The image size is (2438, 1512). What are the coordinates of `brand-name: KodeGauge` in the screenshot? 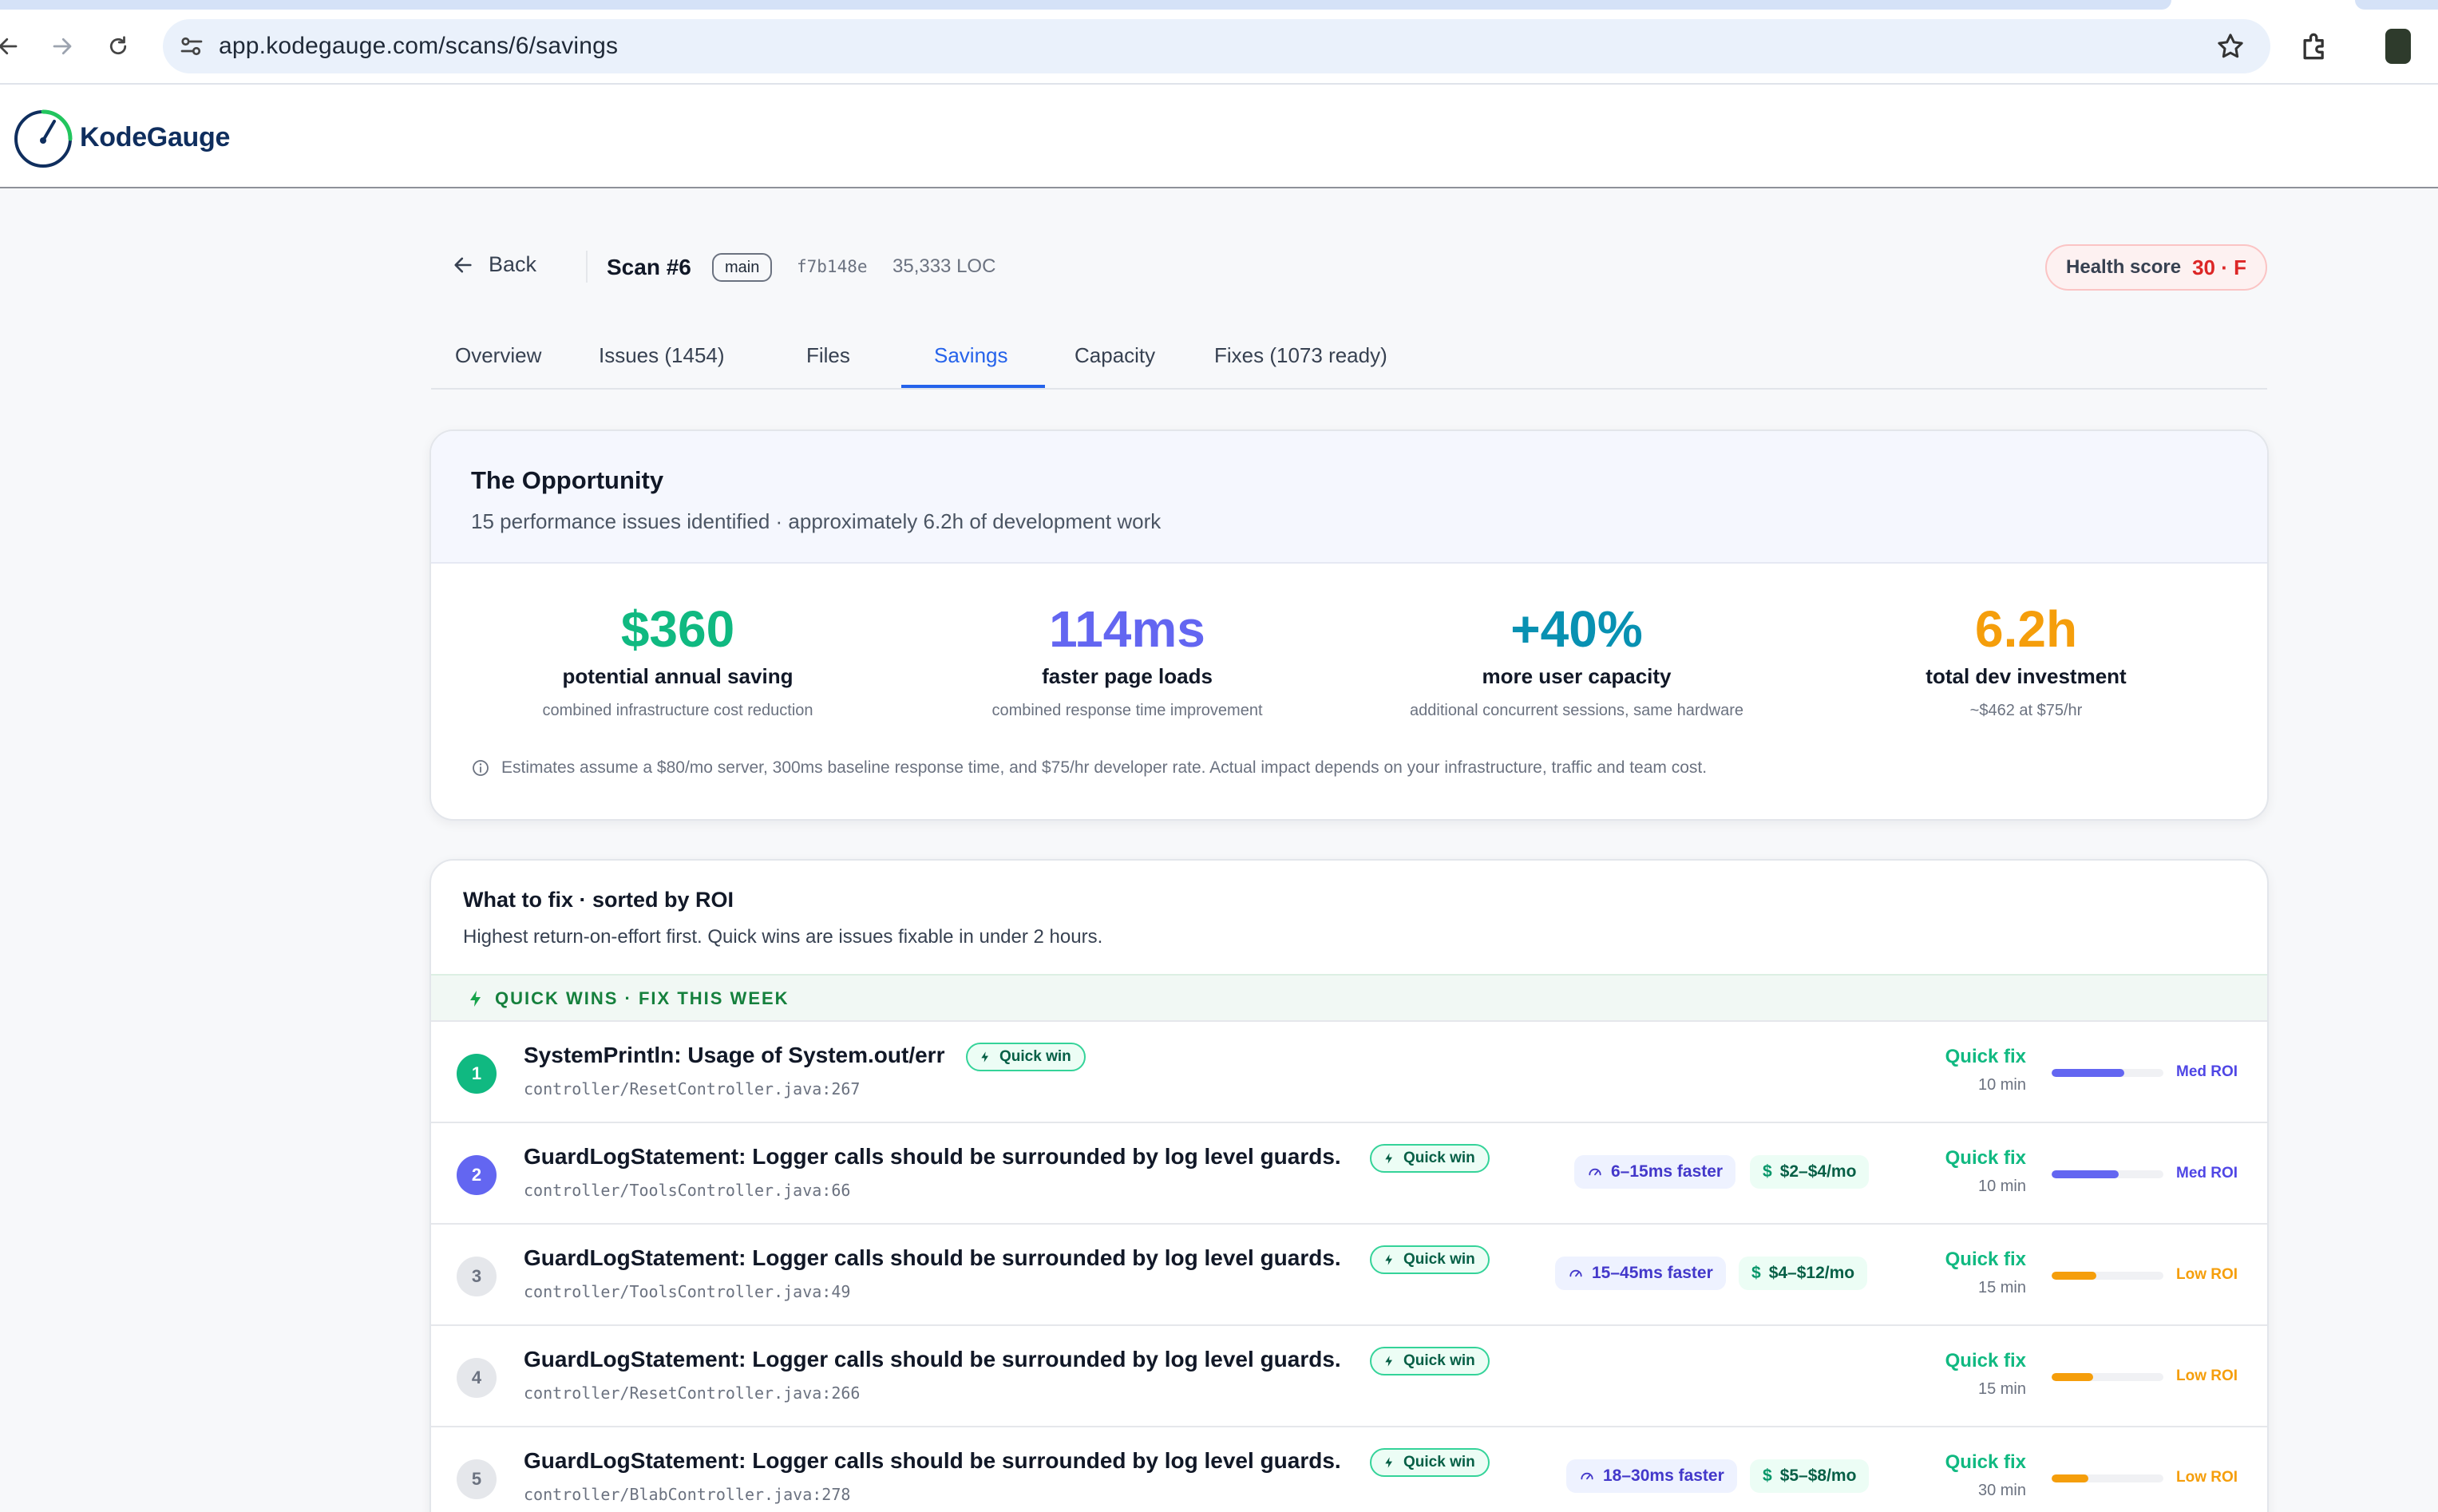 It's located at (155, 136).